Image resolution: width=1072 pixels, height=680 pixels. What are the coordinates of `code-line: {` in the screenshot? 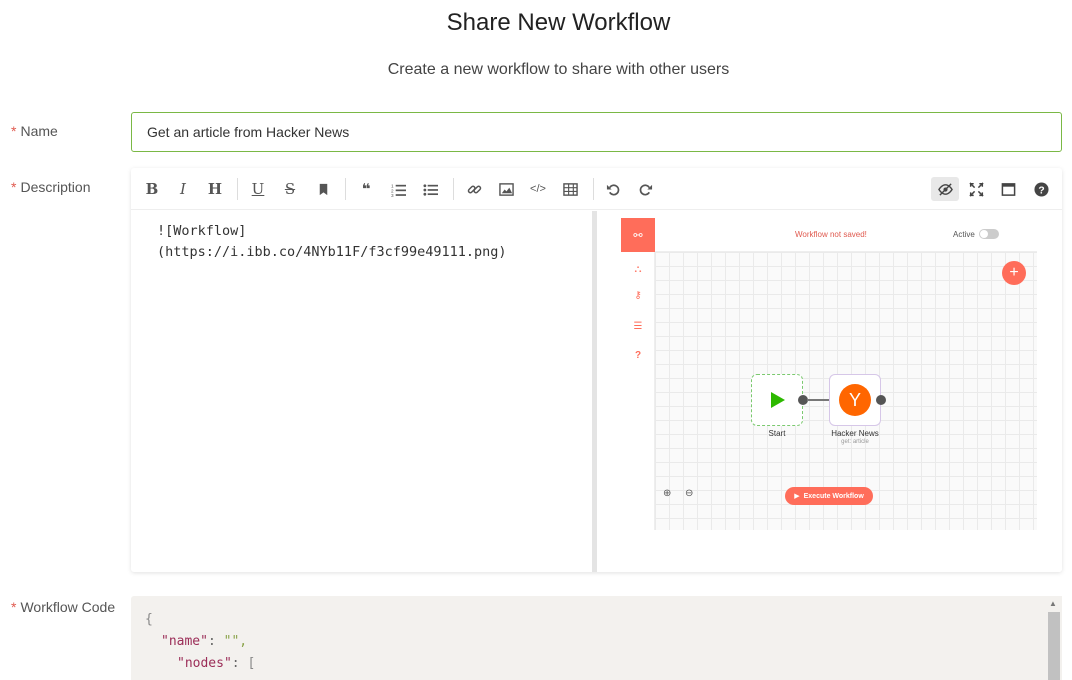 It's located at (149, 619).